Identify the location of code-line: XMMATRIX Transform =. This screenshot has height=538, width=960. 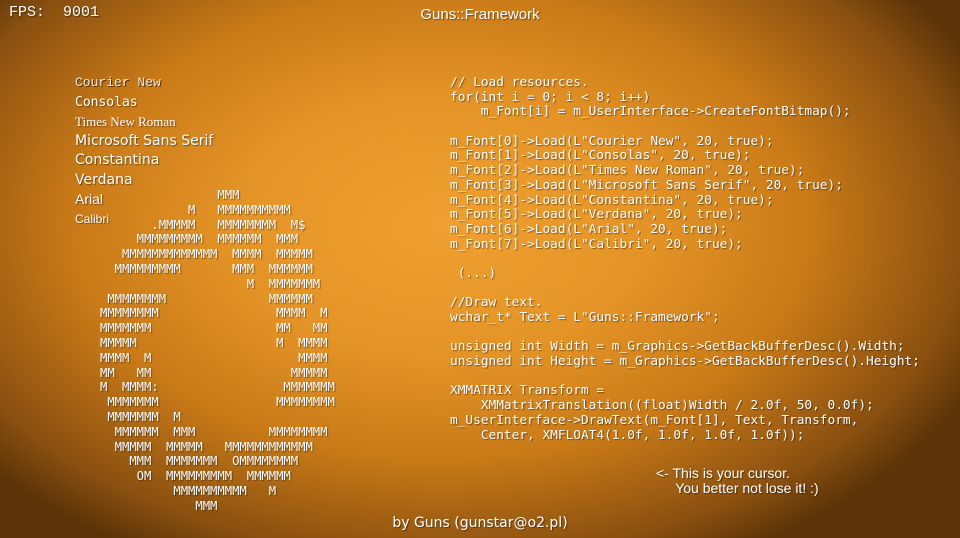
(527, 391).